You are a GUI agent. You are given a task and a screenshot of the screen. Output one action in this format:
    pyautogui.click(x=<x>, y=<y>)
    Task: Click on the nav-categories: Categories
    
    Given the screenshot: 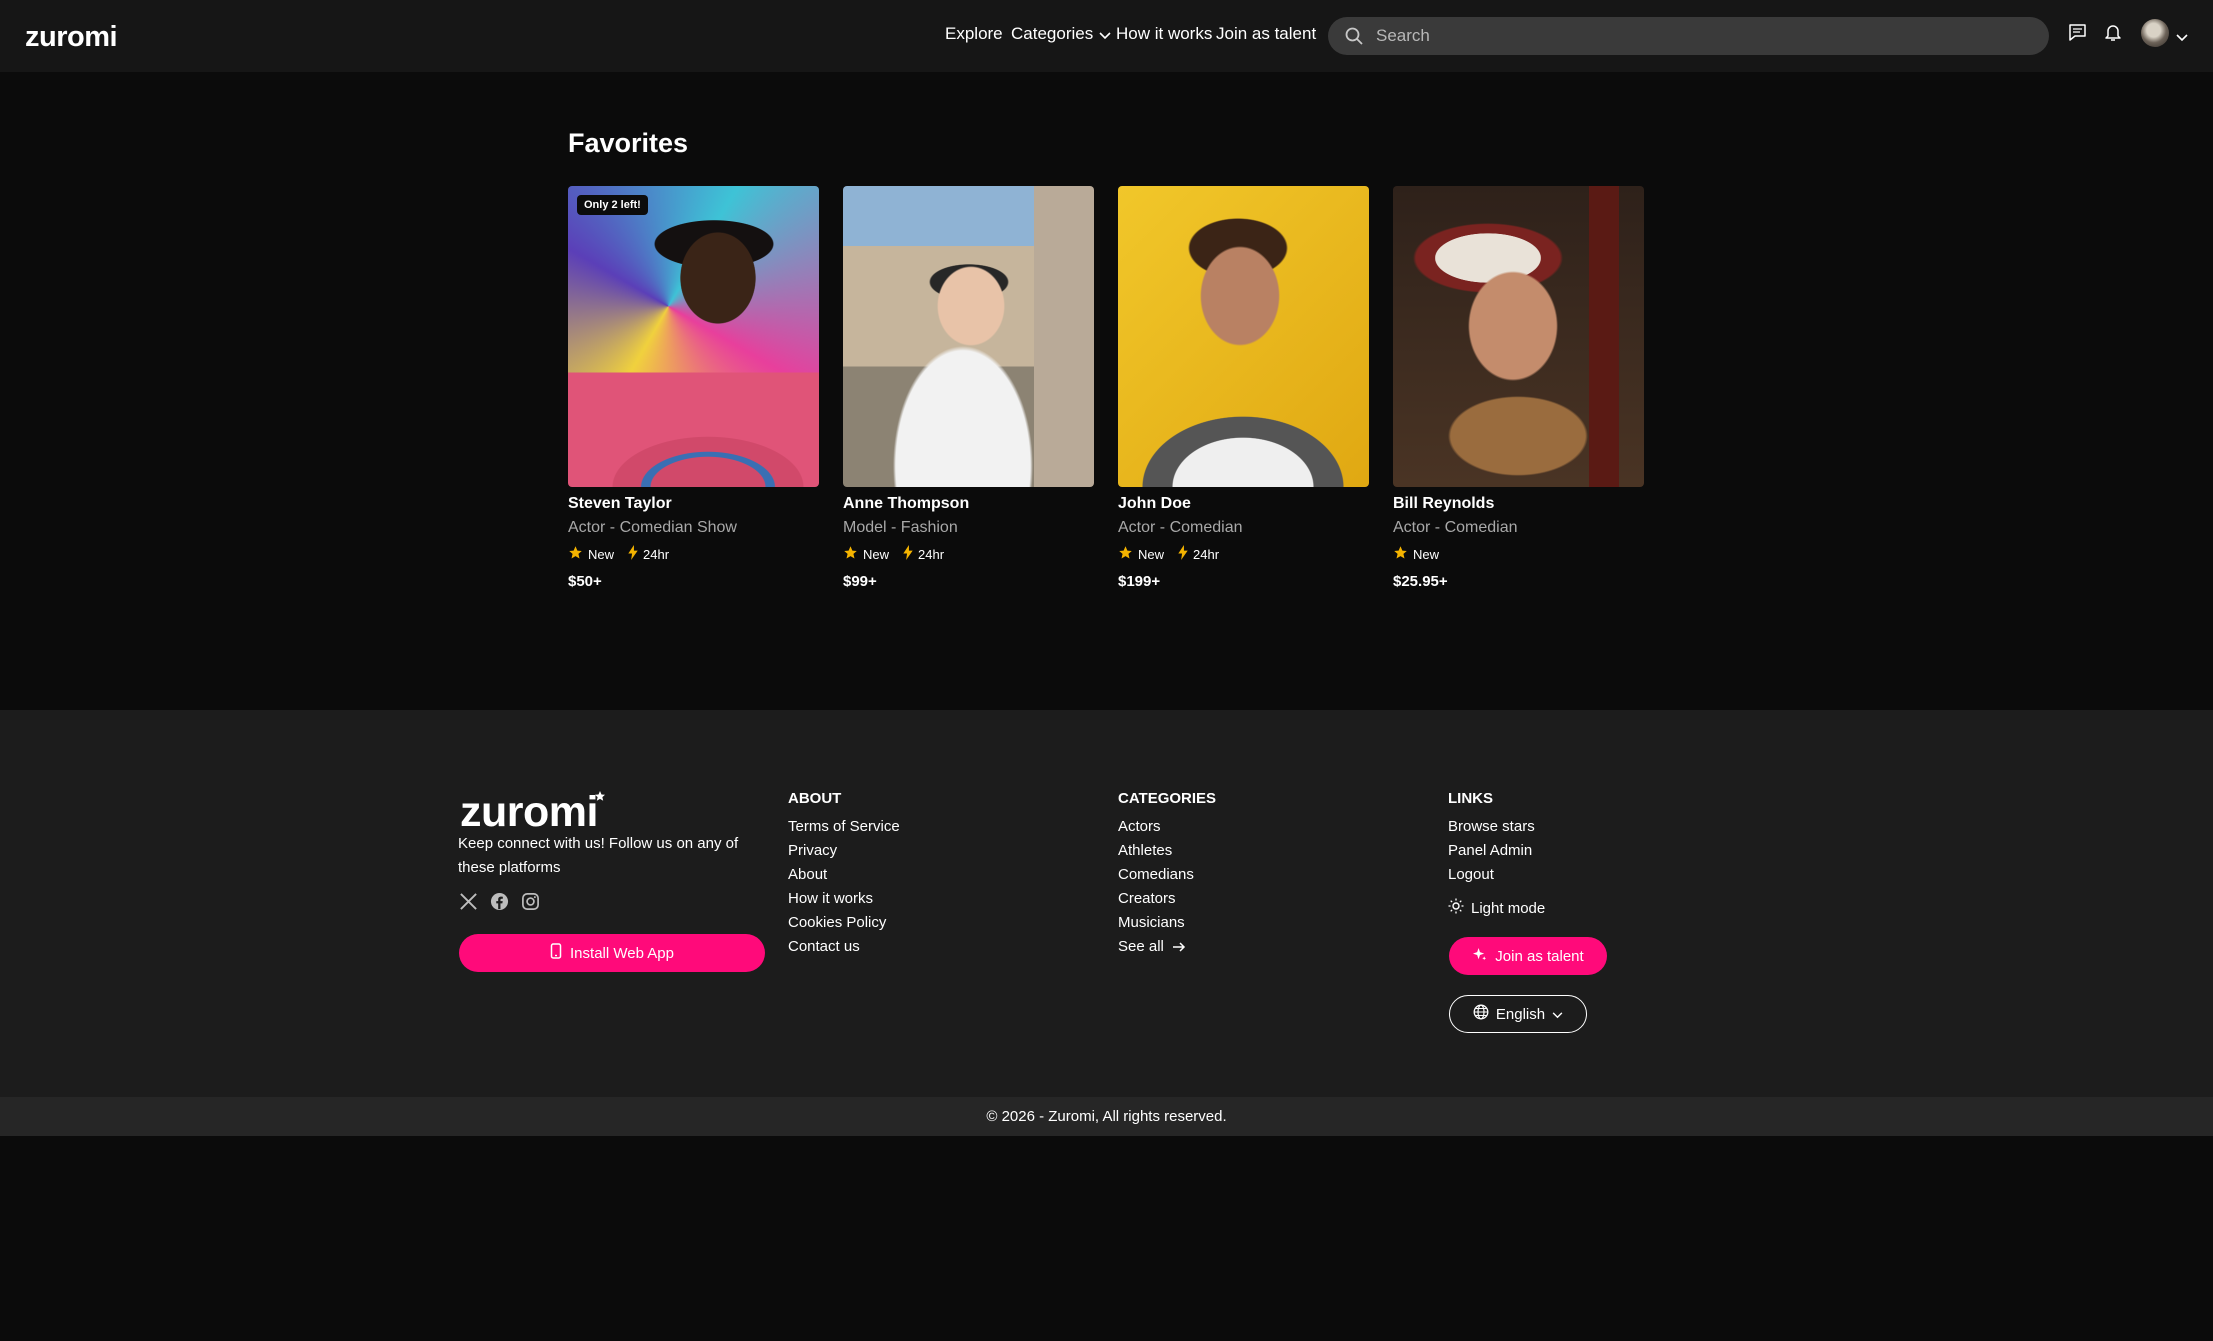 What is the action you would take?
    pyautogui.click(x=1061, y=34)
    